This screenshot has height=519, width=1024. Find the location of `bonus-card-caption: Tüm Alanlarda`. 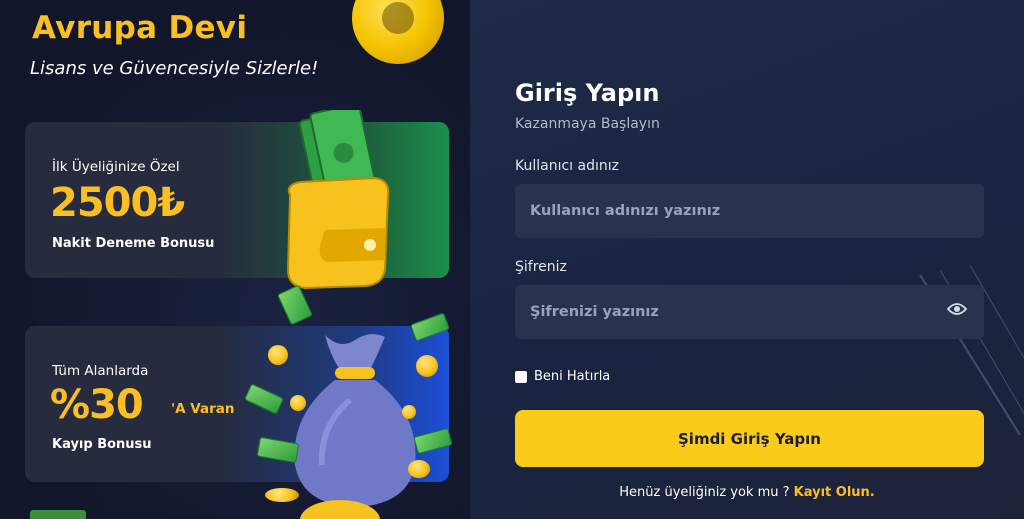

bonus-card-caption: Tüm Alanlarda is located at coordinates (100, 371).